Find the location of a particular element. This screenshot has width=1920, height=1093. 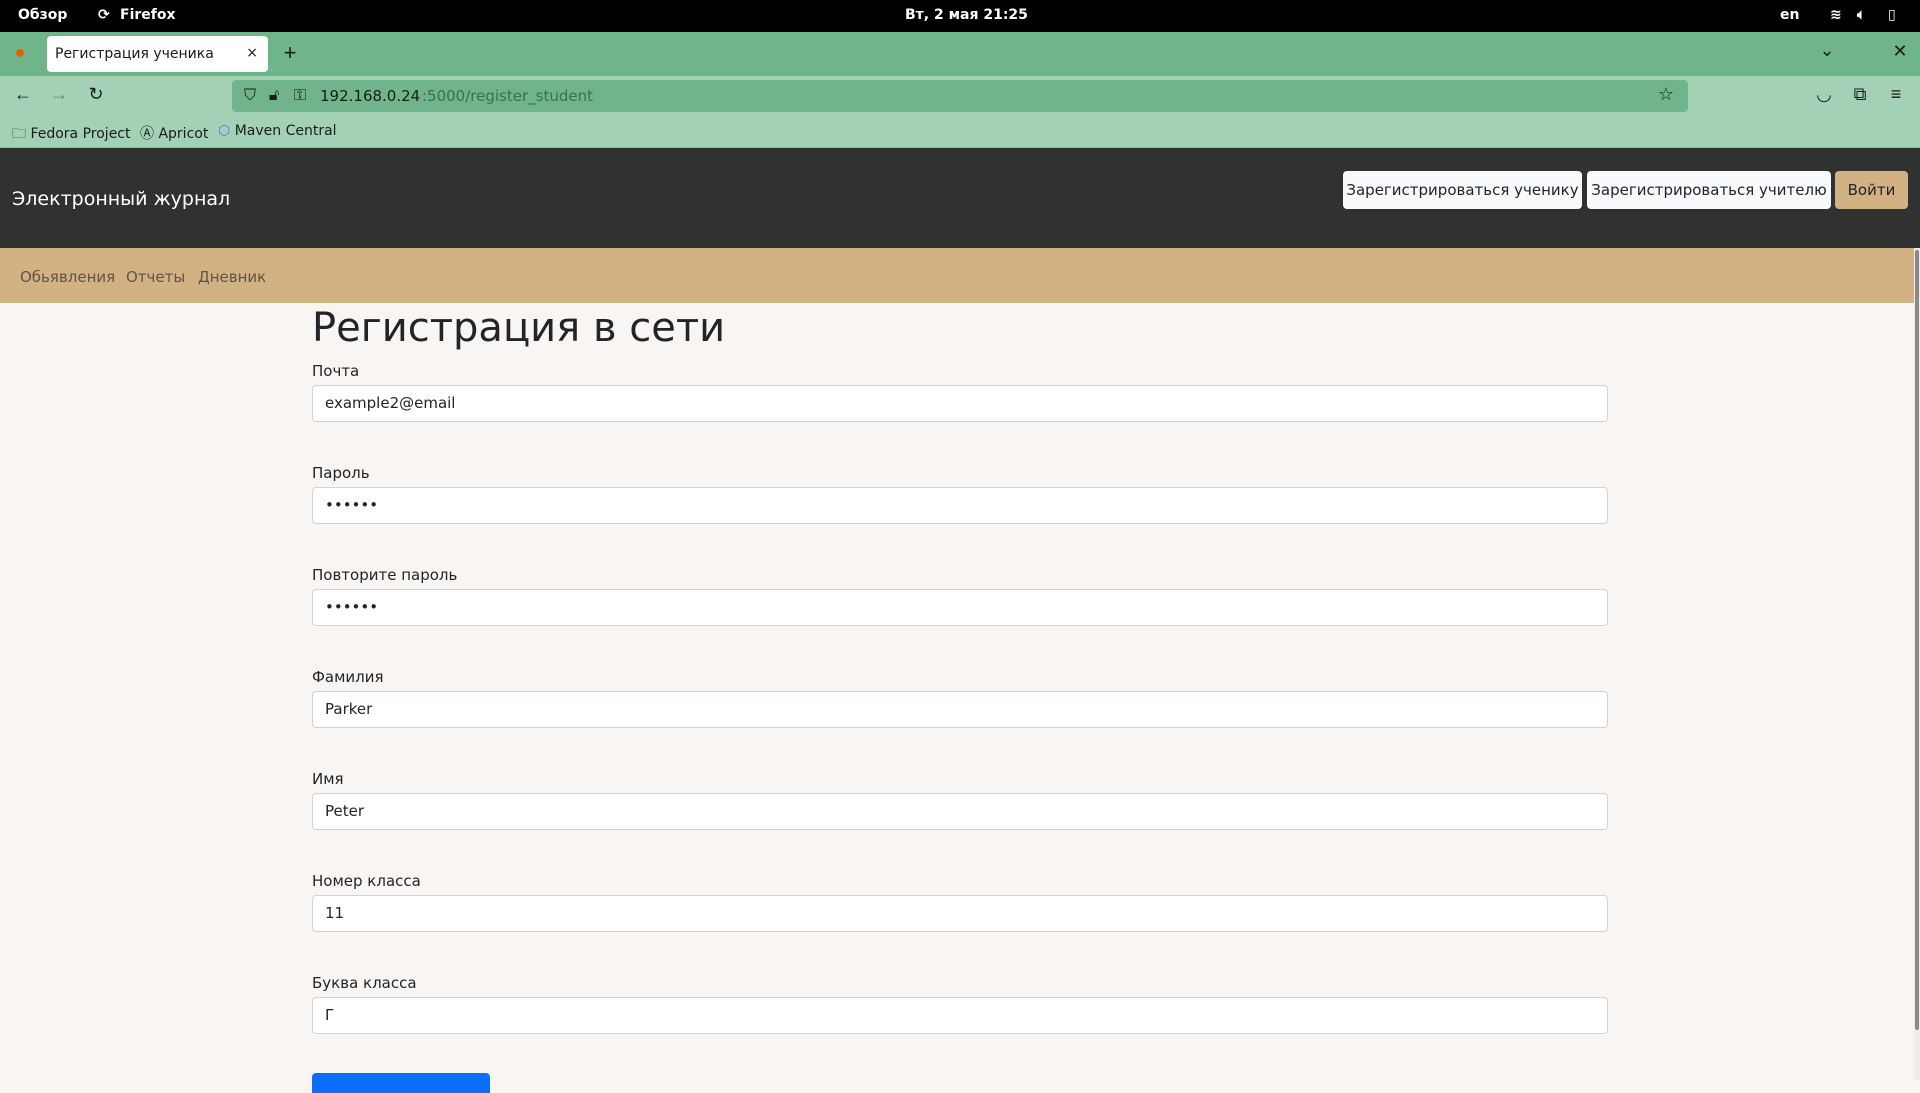

site-brand: Электронный журнал is located at coordinates (121, 199).